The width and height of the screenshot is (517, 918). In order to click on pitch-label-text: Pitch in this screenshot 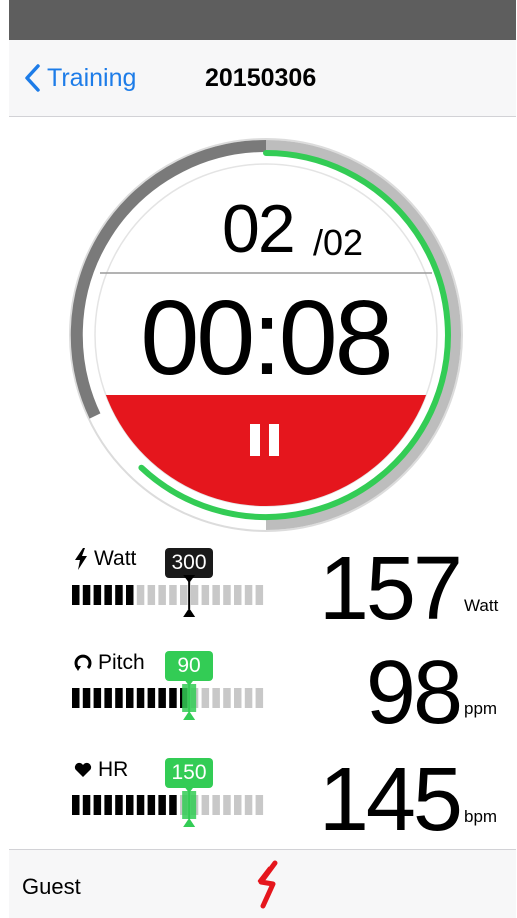, I will do `click(121, 662)`.